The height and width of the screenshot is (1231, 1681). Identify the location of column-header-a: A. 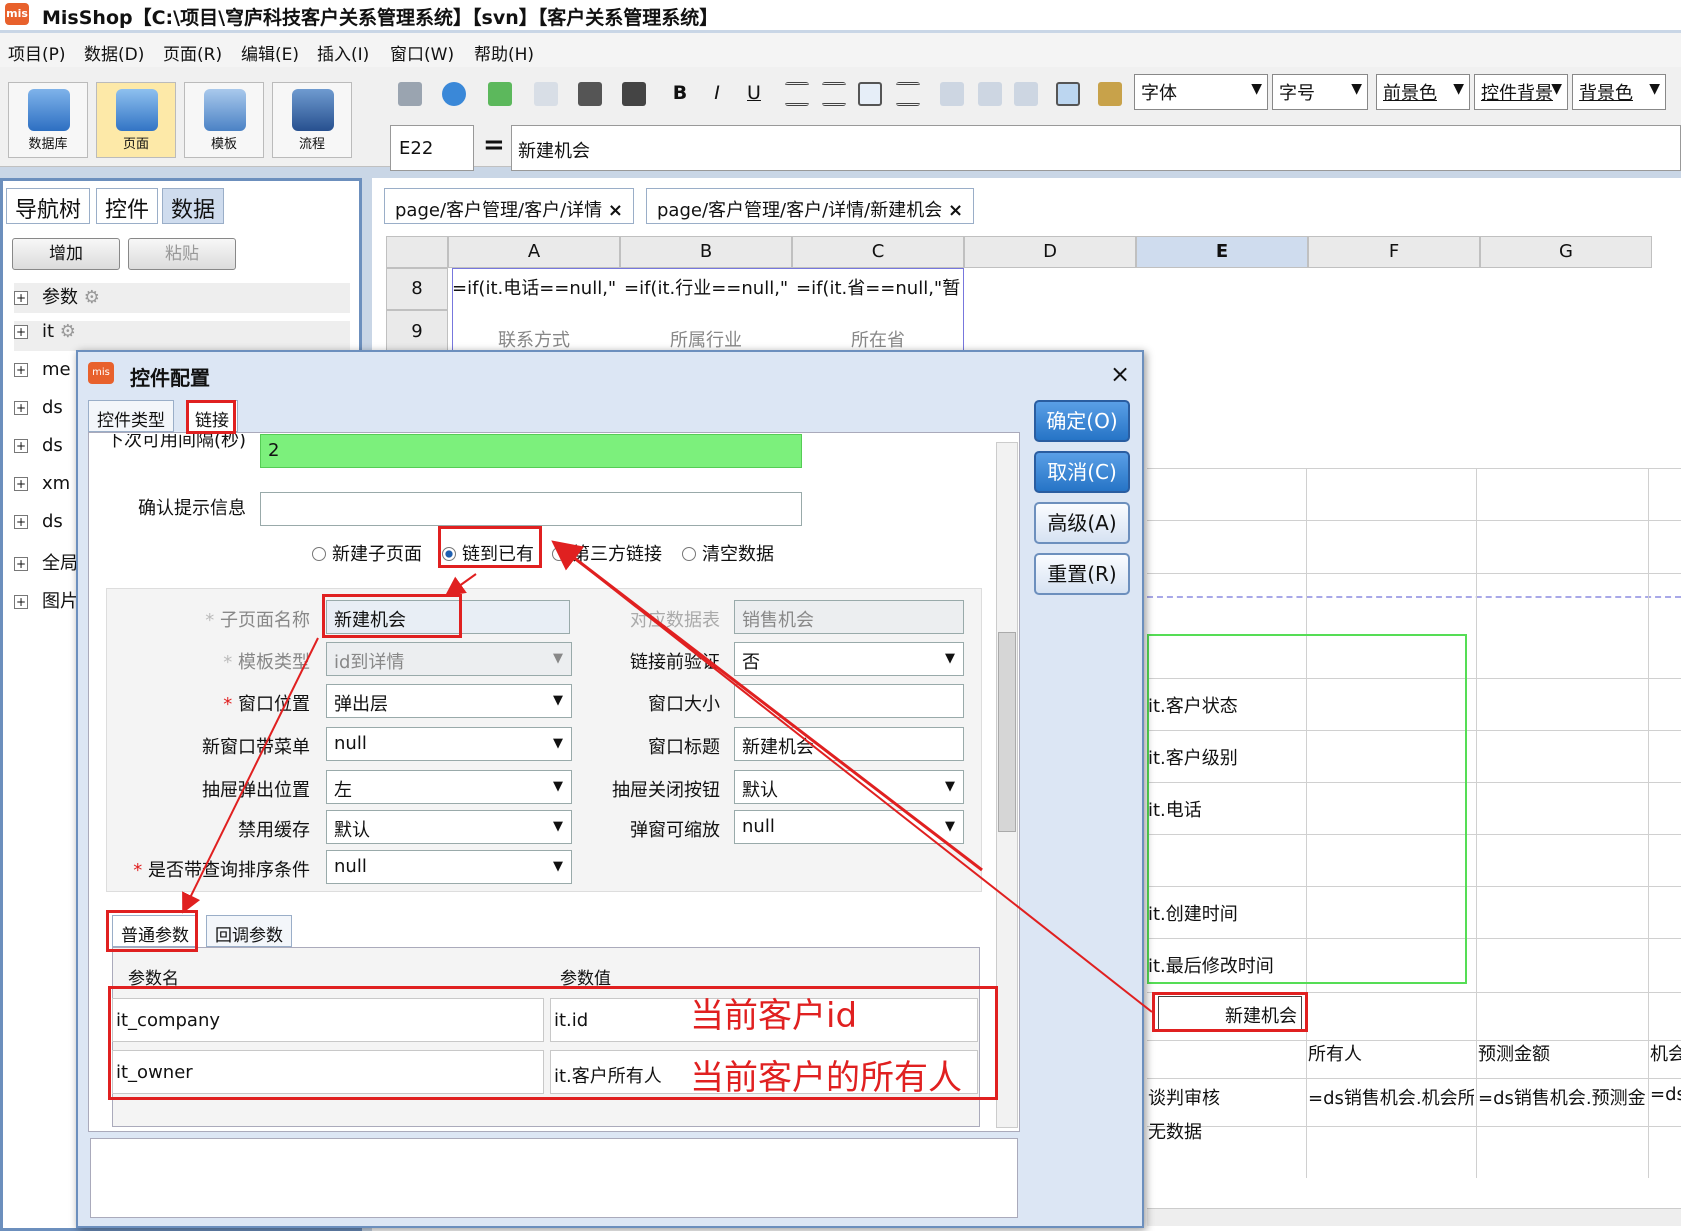
(534, 252).